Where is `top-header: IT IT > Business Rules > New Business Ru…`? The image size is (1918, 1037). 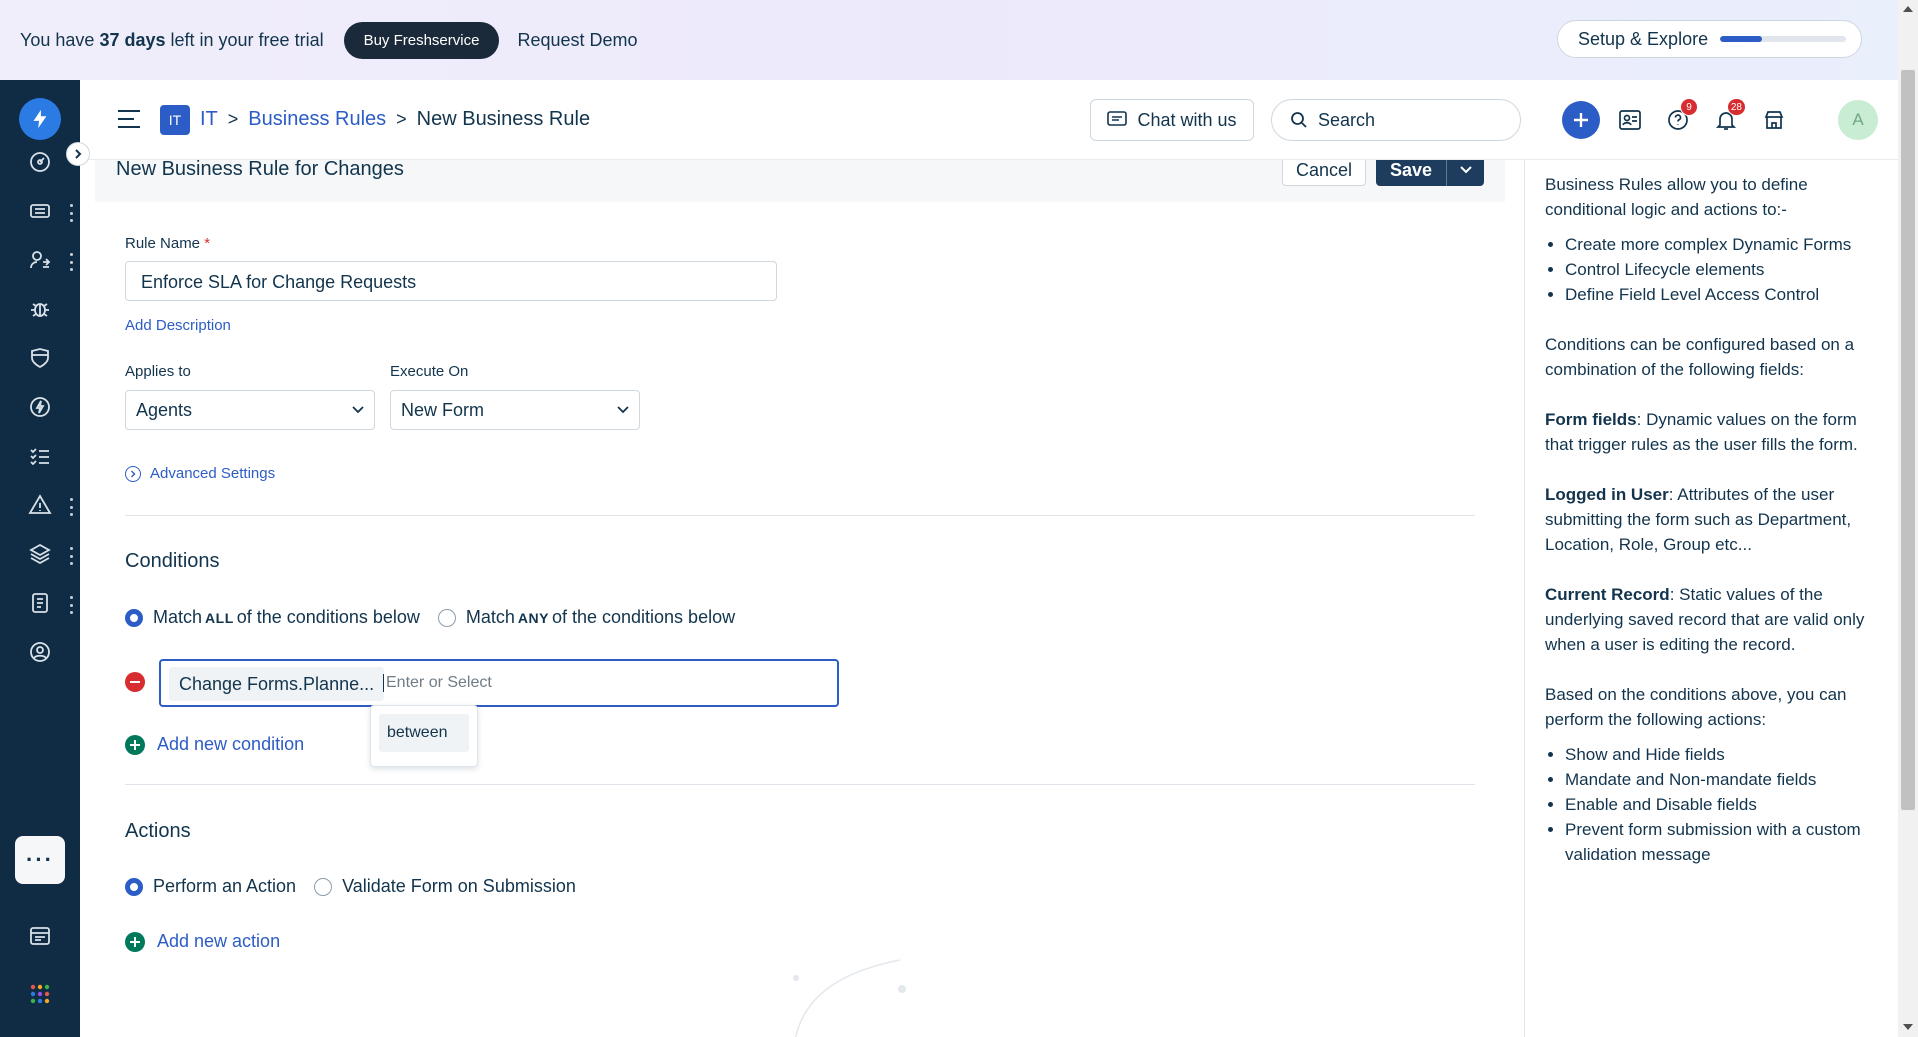 top-header: IT IT > Business Rules > New Business Ru… is located at coordinates (989, 120).